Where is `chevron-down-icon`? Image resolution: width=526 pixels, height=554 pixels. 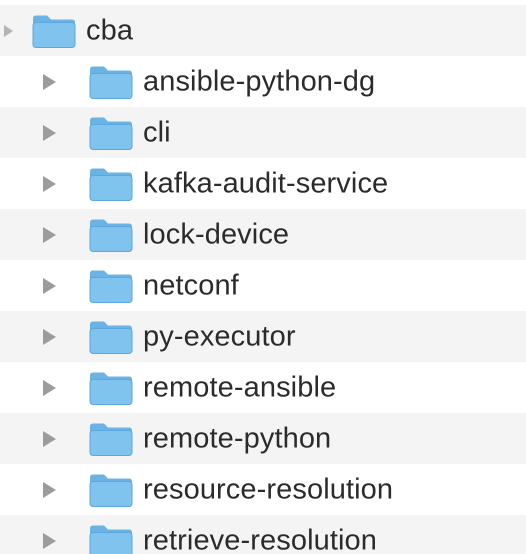 chevron-down-icon is located at coordinates (8, 30).